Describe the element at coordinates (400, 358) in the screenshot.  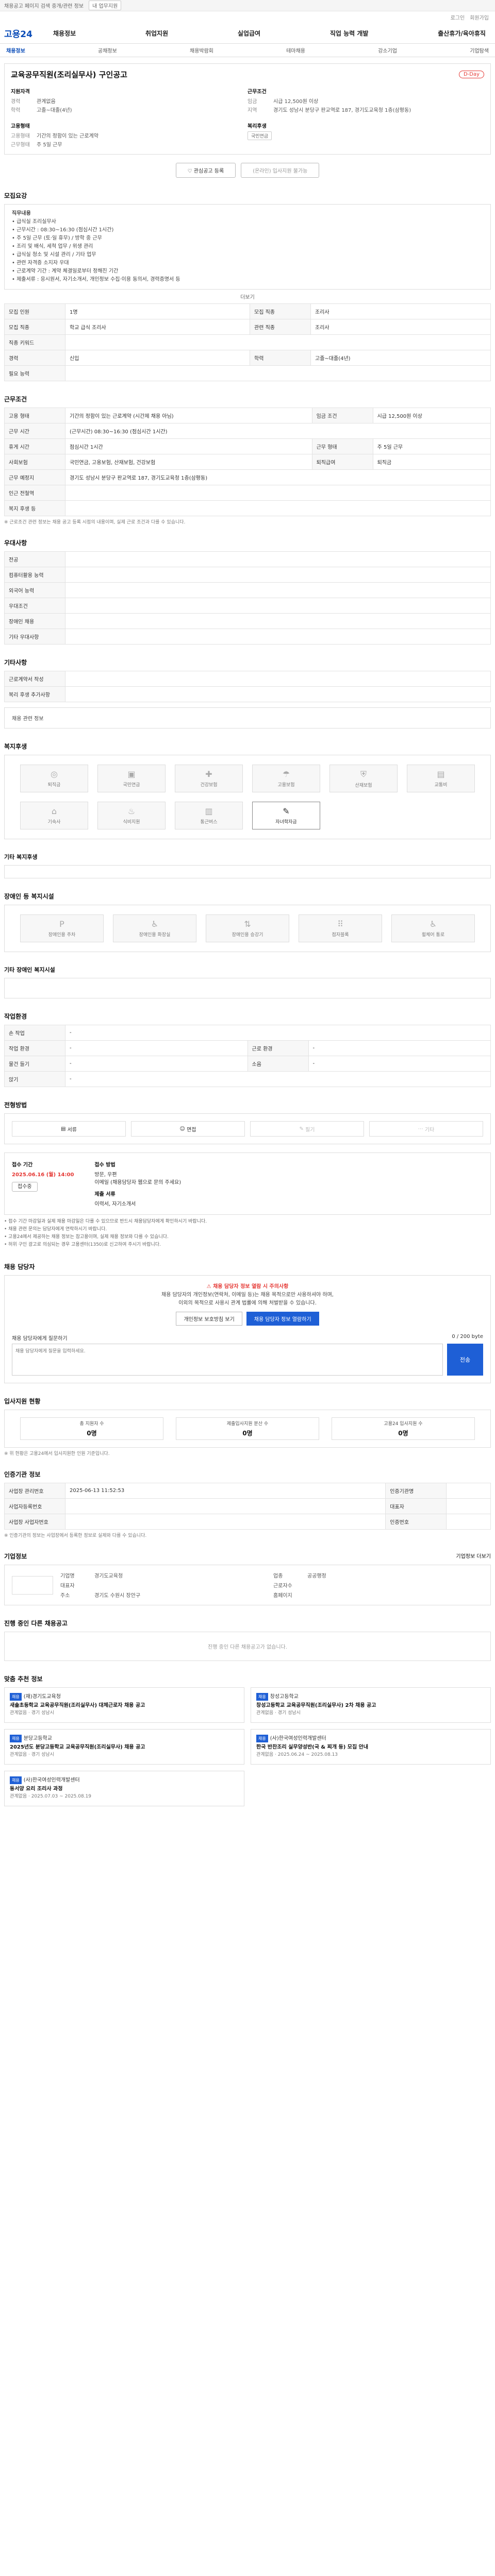
I see `cell: 고졸~대졸(4년)` at that location.